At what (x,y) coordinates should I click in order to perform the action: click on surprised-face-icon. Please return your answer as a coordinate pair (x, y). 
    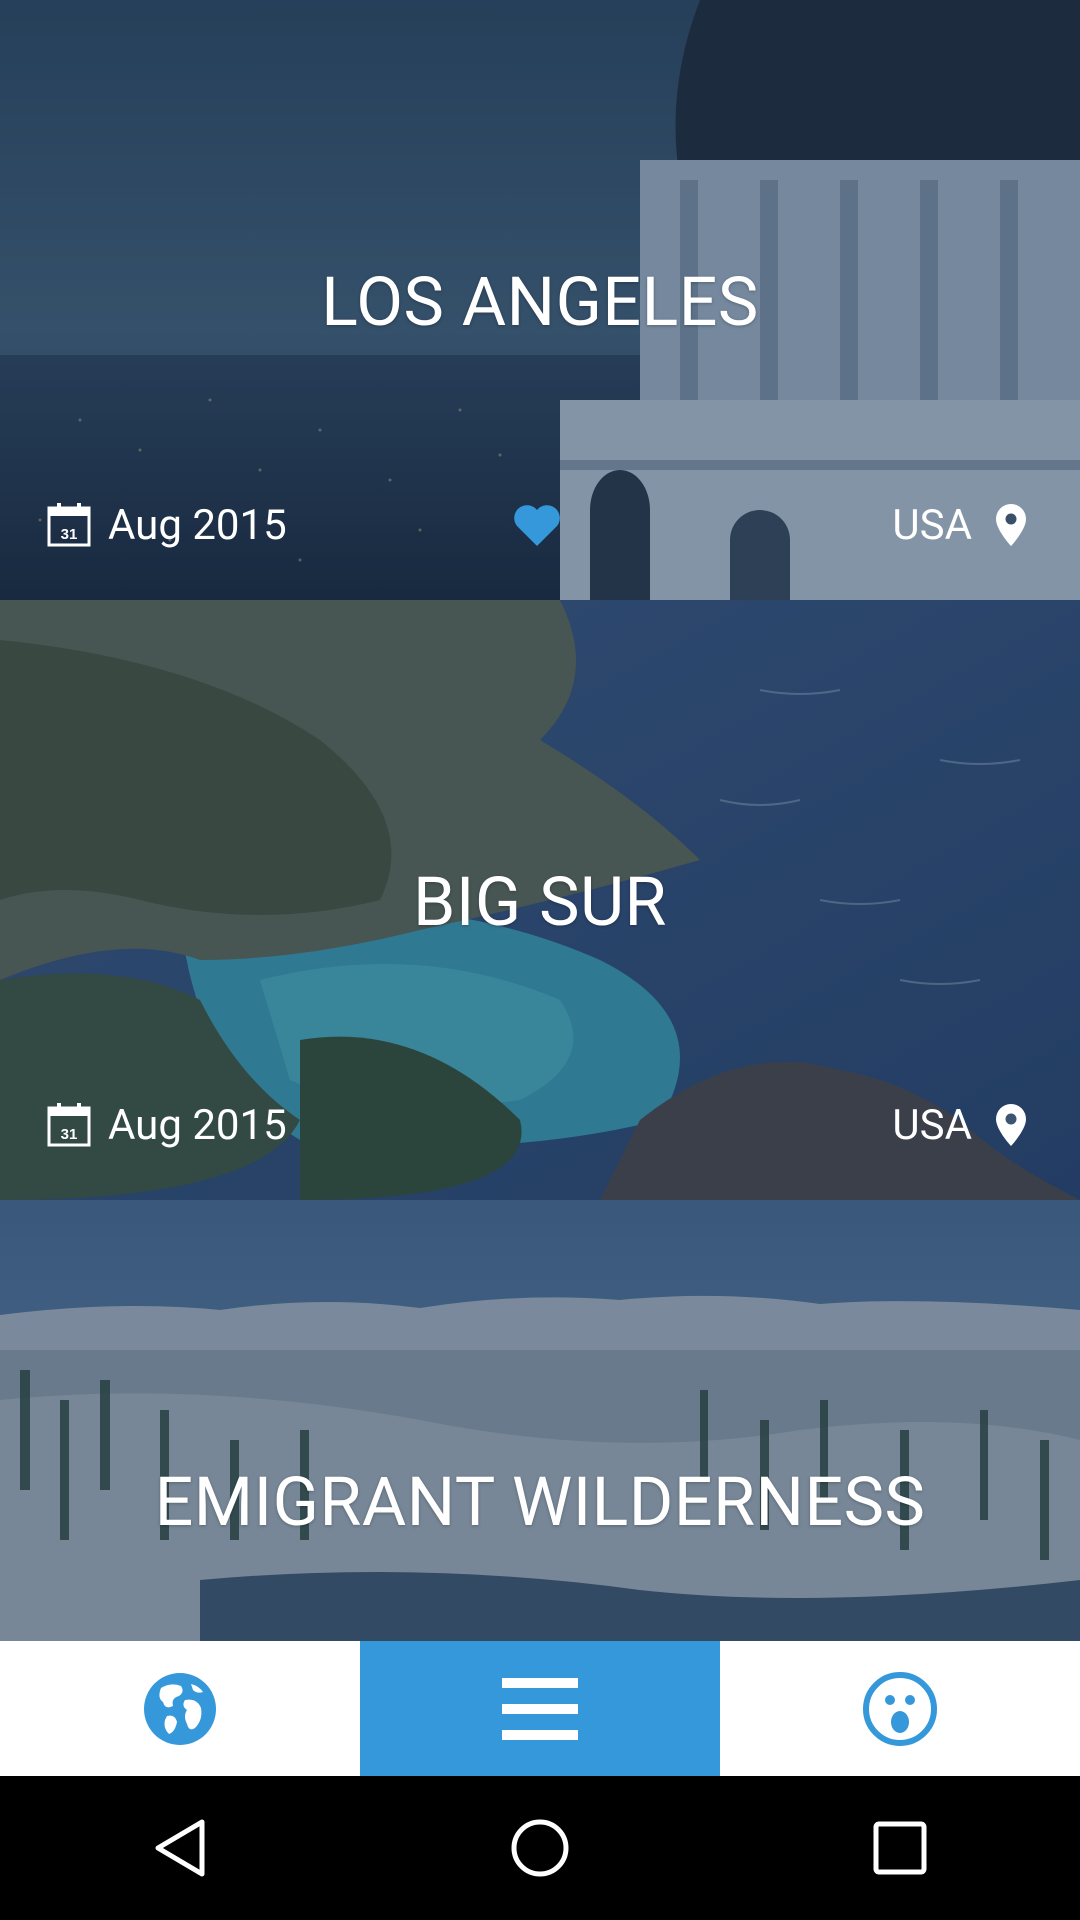
    Looking at the image, I should click on (900, 1708).